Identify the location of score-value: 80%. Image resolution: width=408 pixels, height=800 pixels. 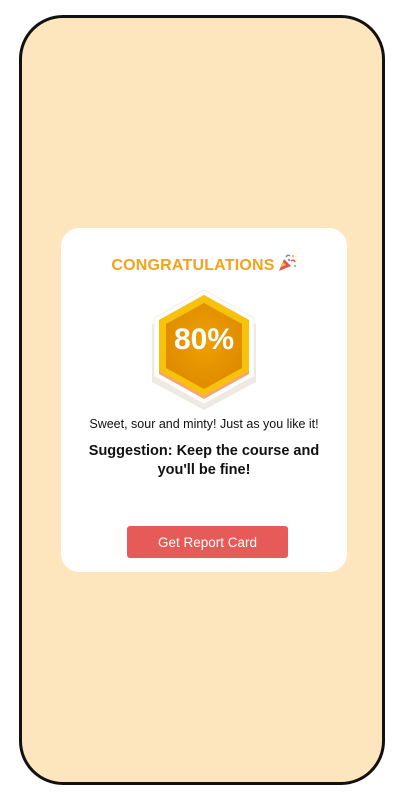
(204, 339).